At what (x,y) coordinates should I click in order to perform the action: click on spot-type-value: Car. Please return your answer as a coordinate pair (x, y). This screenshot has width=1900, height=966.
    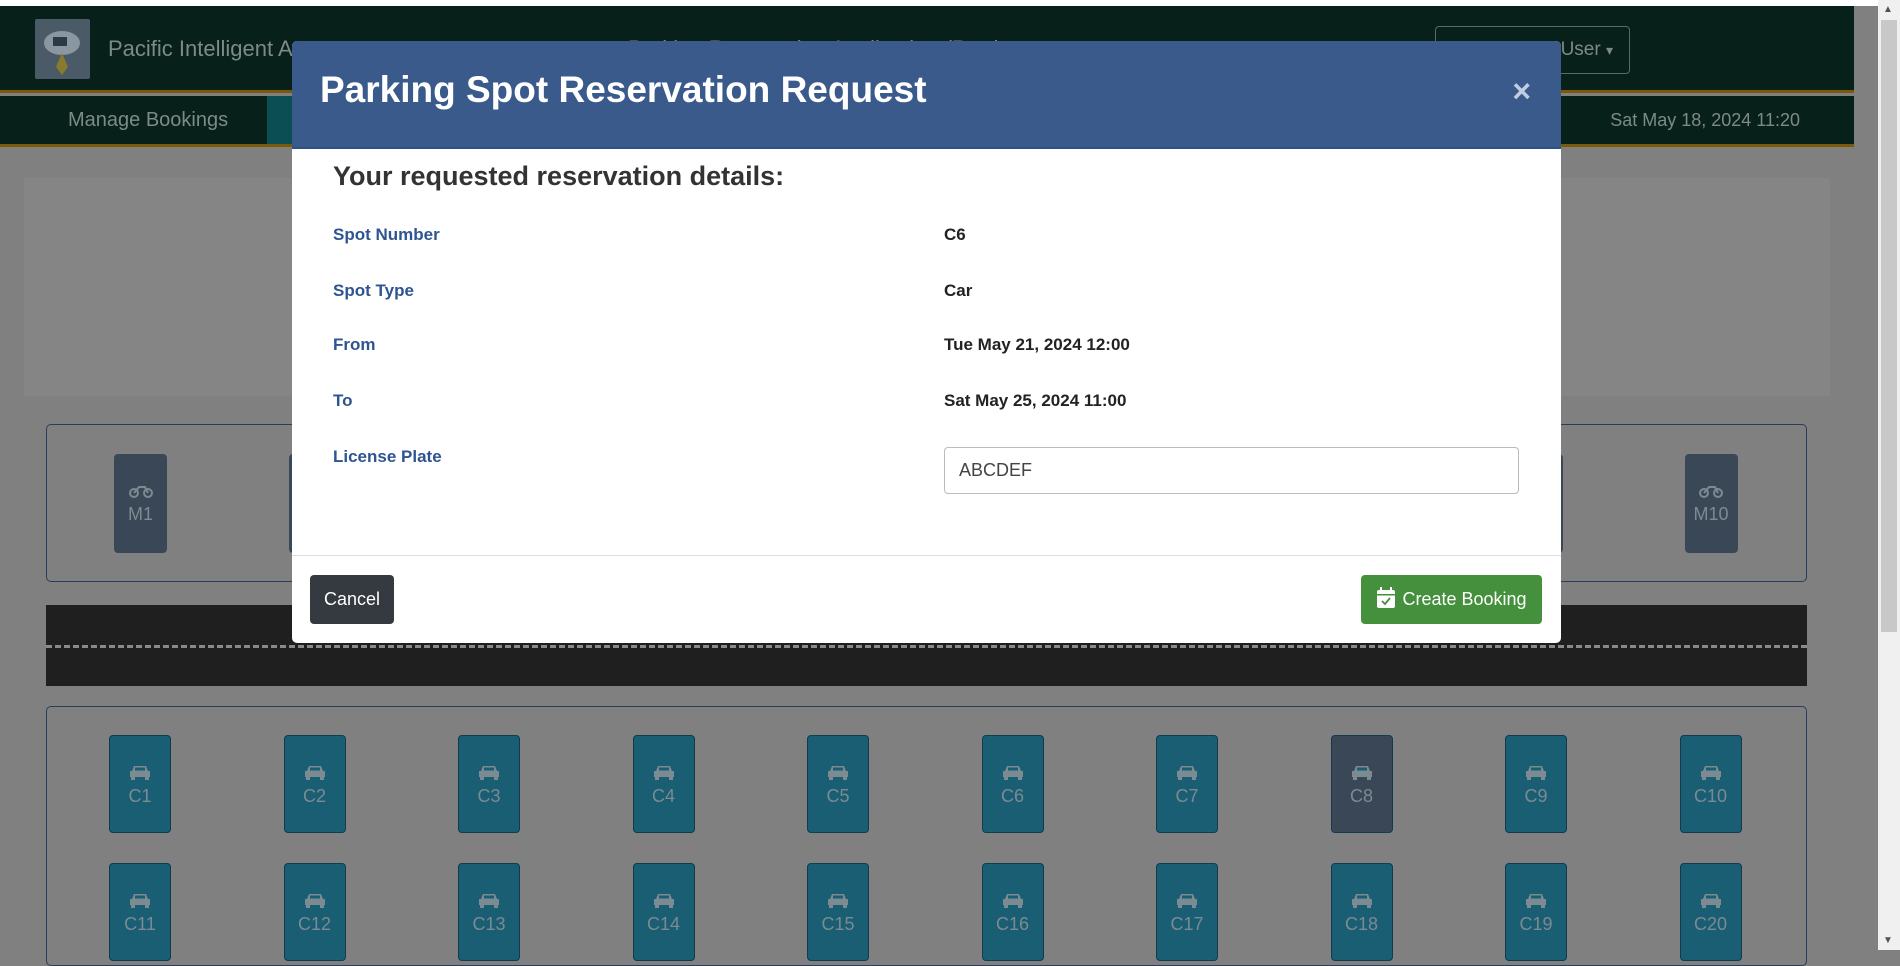
    Looking at the image, I should click on (958, 290).